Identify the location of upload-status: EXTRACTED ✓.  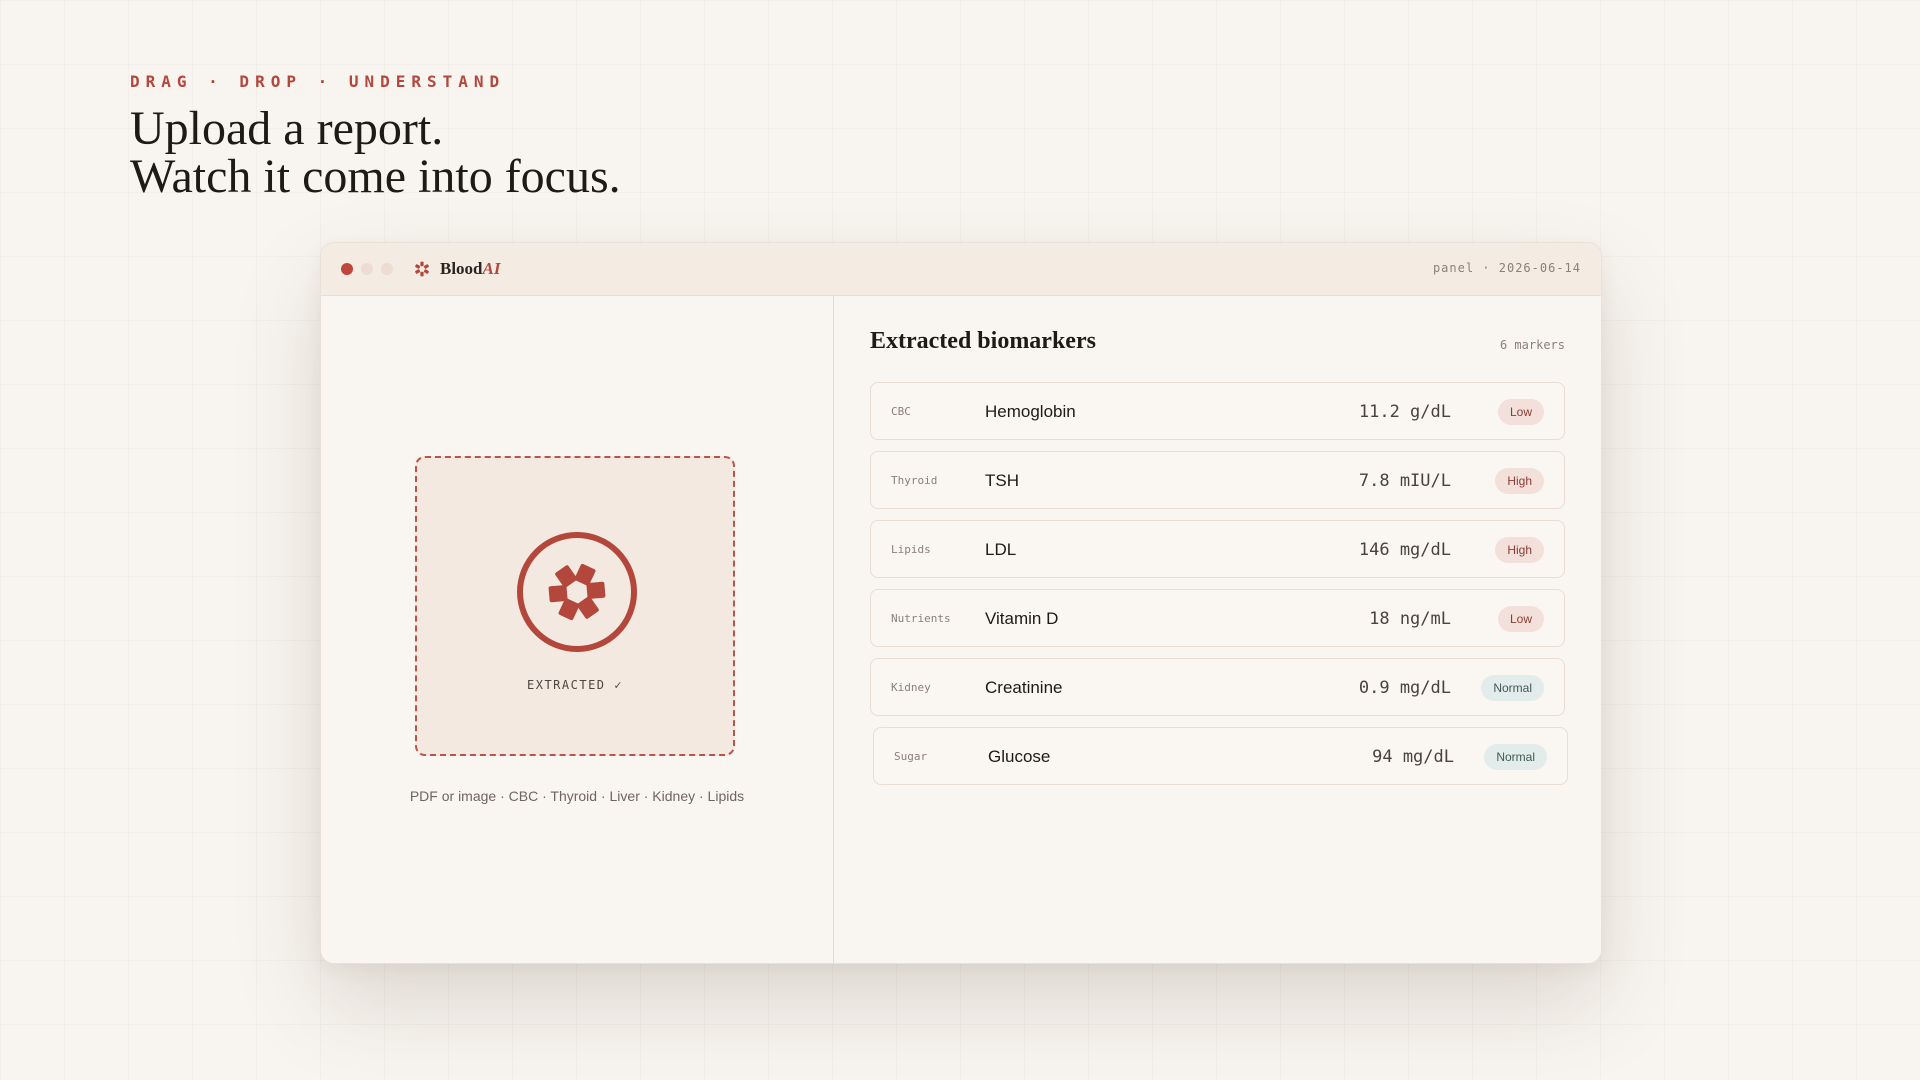
(575, 685).